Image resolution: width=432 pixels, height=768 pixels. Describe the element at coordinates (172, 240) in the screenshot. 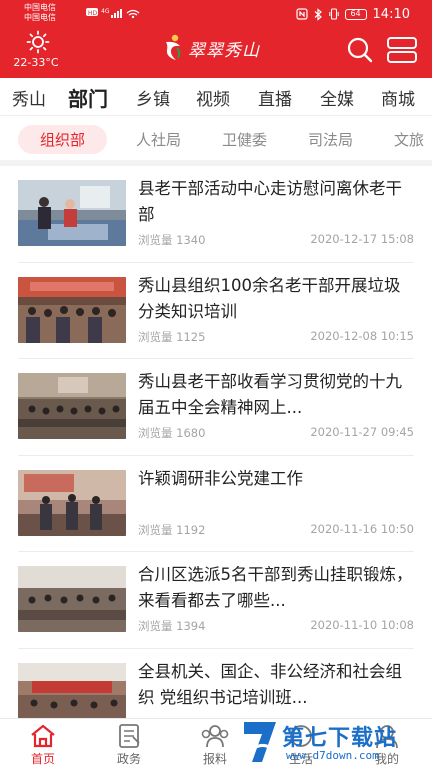

I see `news-views: 浏览量 1340` at that location.